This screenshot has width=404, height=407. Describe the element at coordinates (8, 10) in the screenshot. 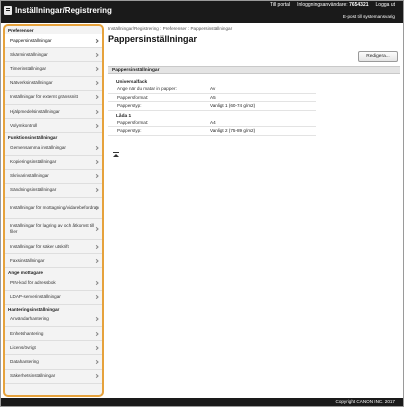

I see `settings-app-icon` at that location.